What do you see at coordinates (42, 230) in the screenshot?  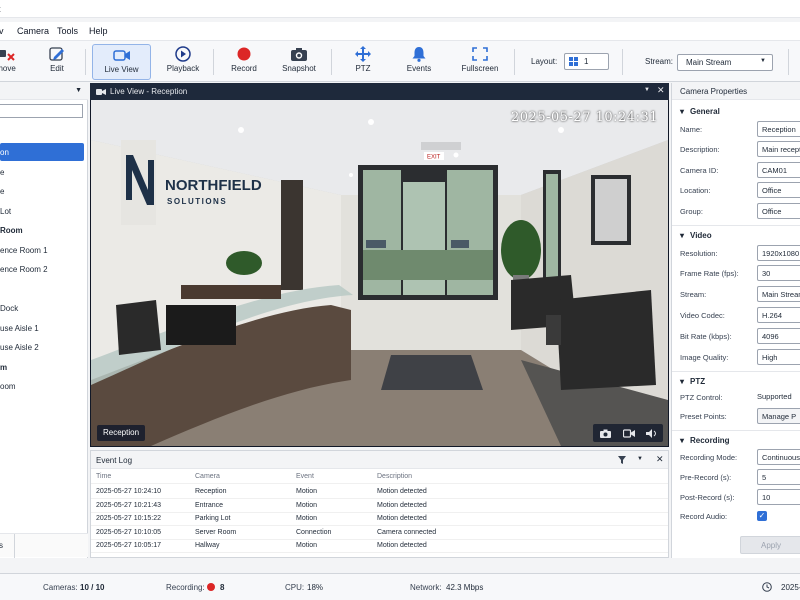 I see `tree-group: Room` at bounding box center [42, 230].